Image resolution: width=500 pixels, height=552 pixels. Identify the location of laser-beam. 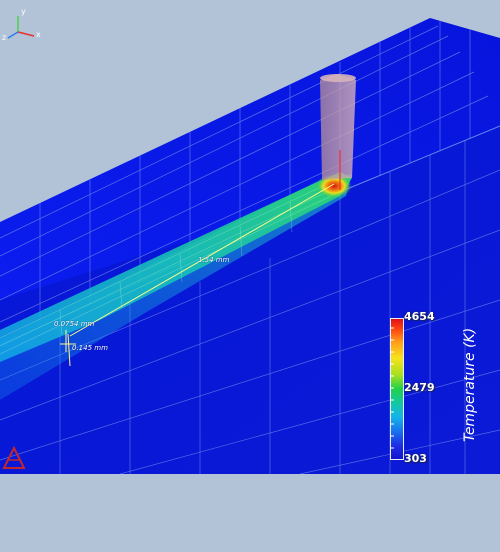
(338, 127).